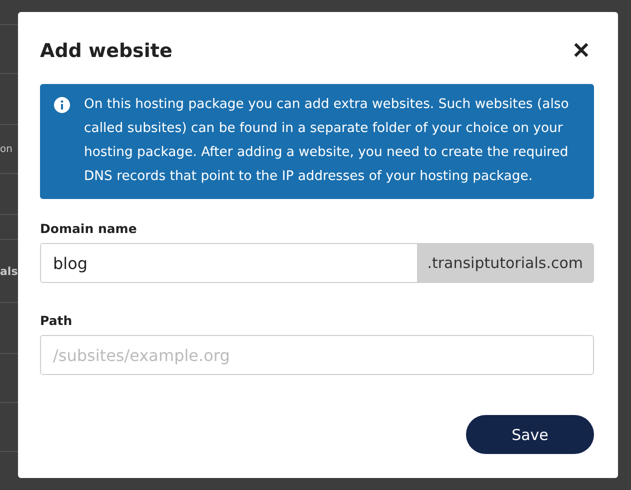  Describe the element at coordinates (9, 271) in the screenshot. I see `background-heading: als` at that location.